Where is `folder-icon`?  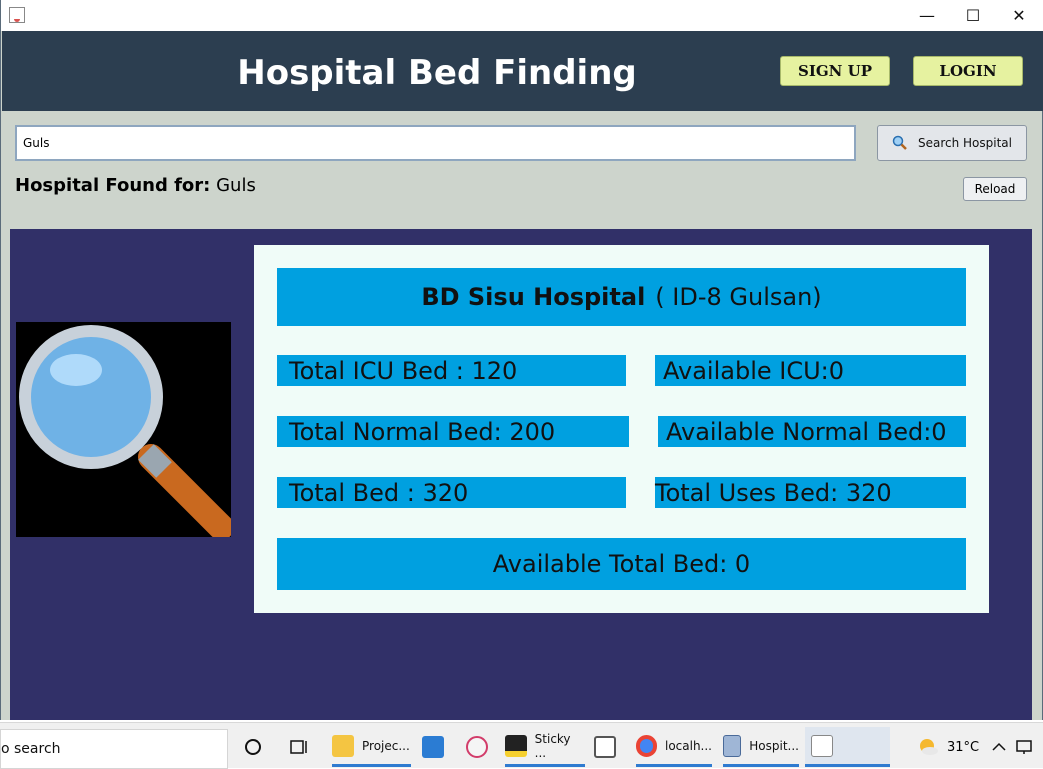
folder-icon is located at coordinates (343, 745).